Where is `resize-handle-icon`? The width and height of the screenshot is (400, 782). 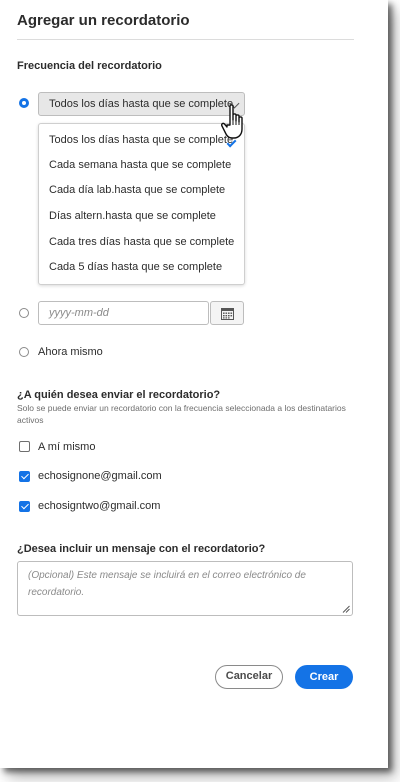 resize-handle-icon is located at coordinates (346, 609).